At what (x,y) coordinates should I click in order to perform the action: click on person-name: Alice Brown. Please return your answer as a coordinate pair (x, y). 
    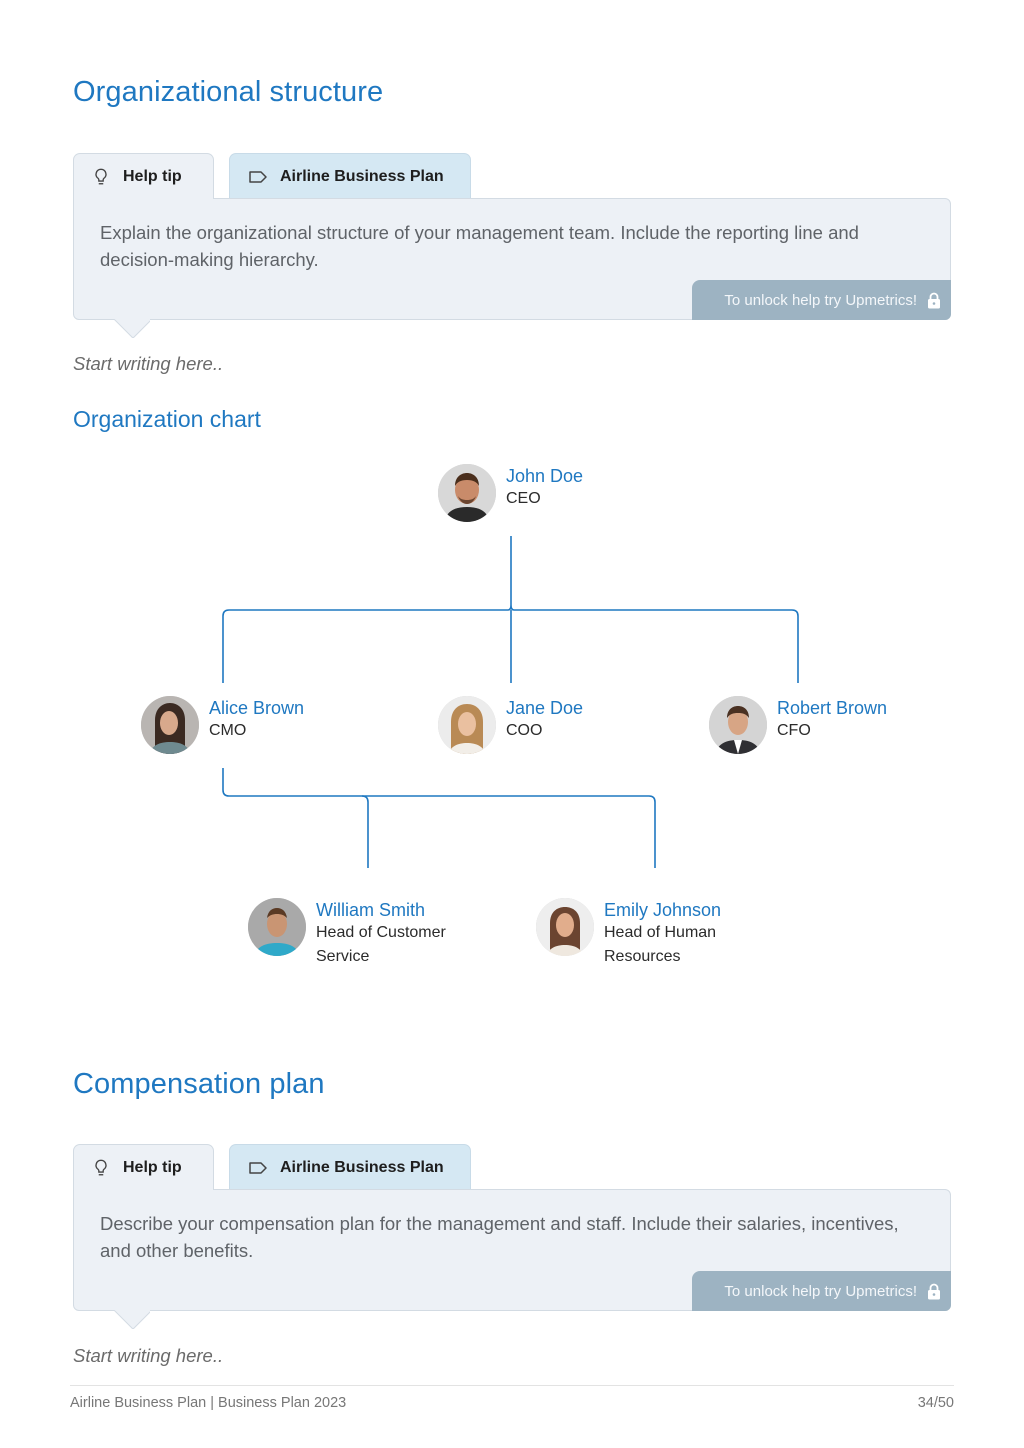
    Looking at the image, I should click on (257, 708).